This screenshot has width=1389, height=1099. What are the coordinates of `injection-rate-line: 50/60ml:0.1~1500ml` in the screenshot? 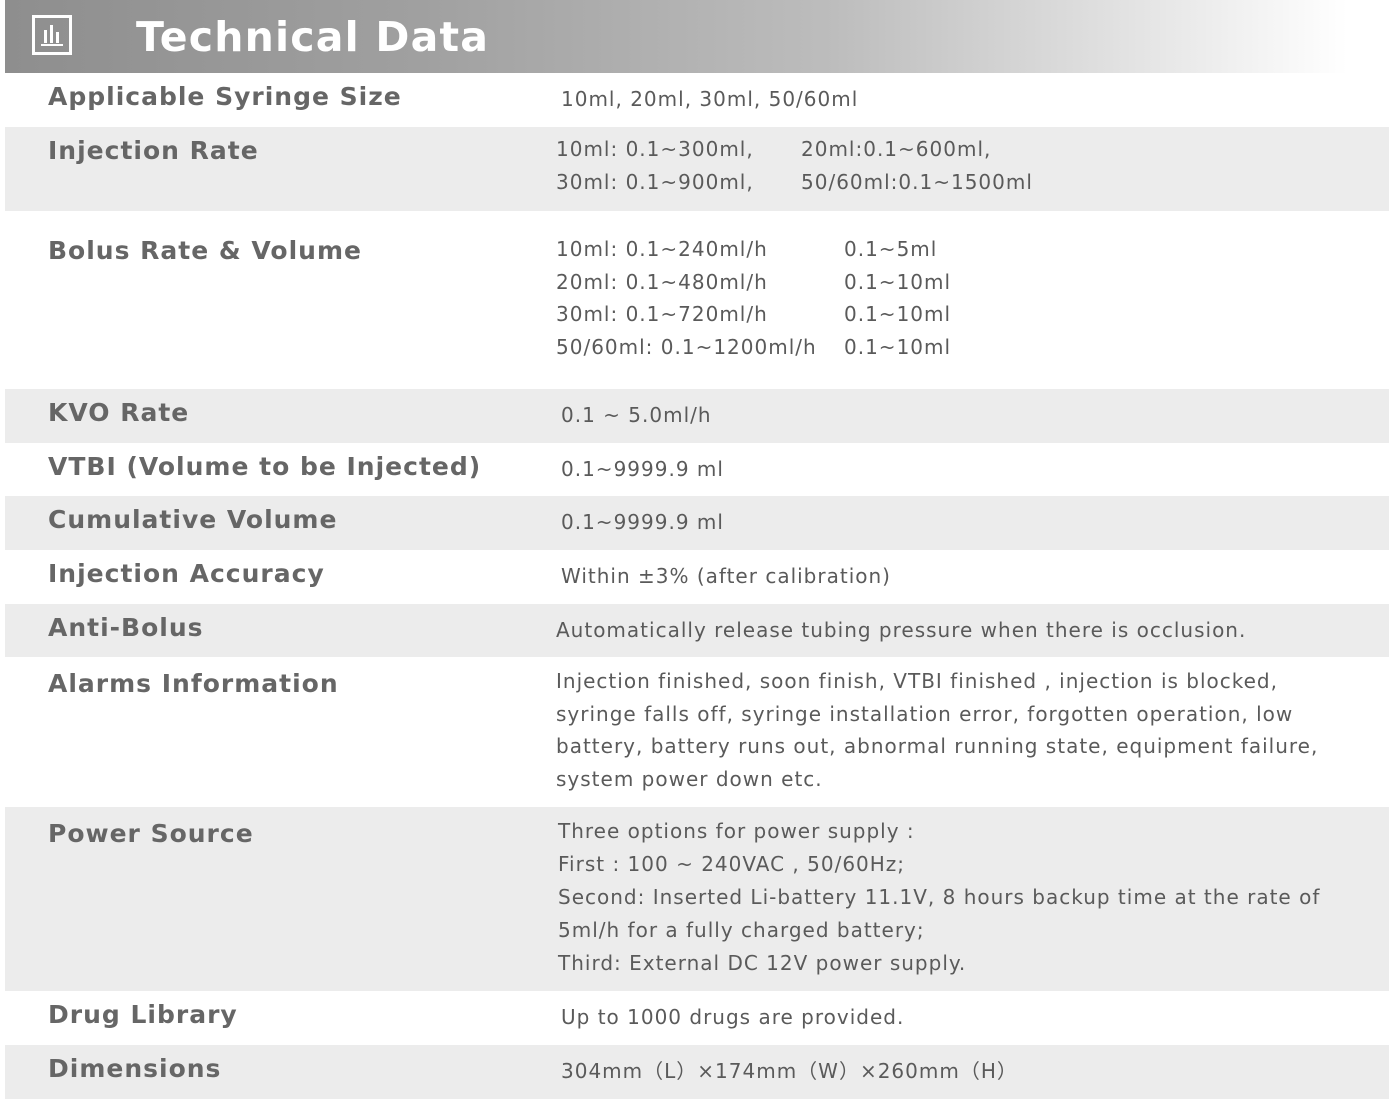 It's located at (917, 181).